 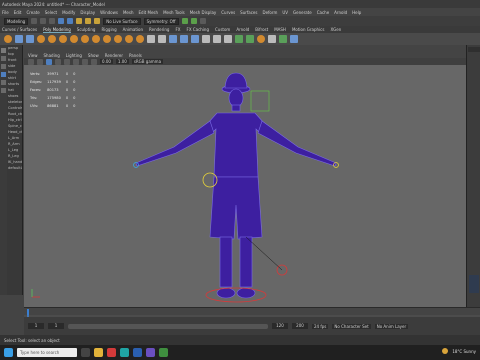 I want to click on gear-icon, so click(x=140, y=39).